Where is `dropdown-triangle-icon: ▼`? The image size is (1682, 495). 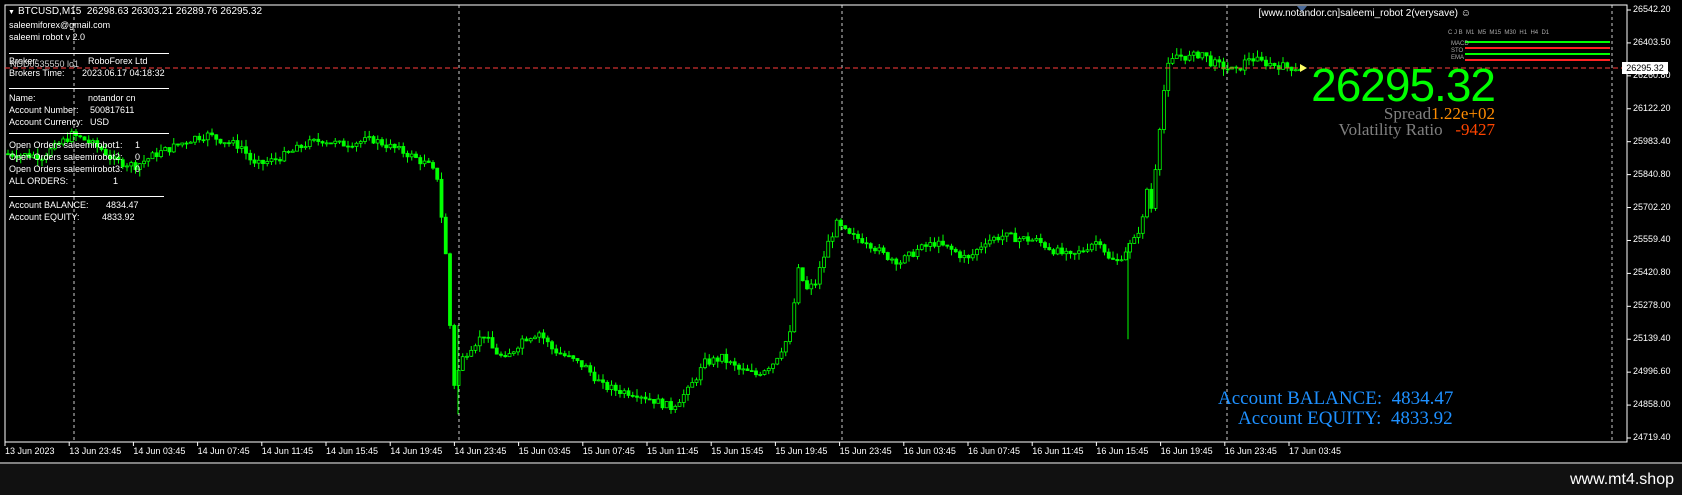 dropdown-triangle-icon: ▼ is located at coordinates (11, 12).